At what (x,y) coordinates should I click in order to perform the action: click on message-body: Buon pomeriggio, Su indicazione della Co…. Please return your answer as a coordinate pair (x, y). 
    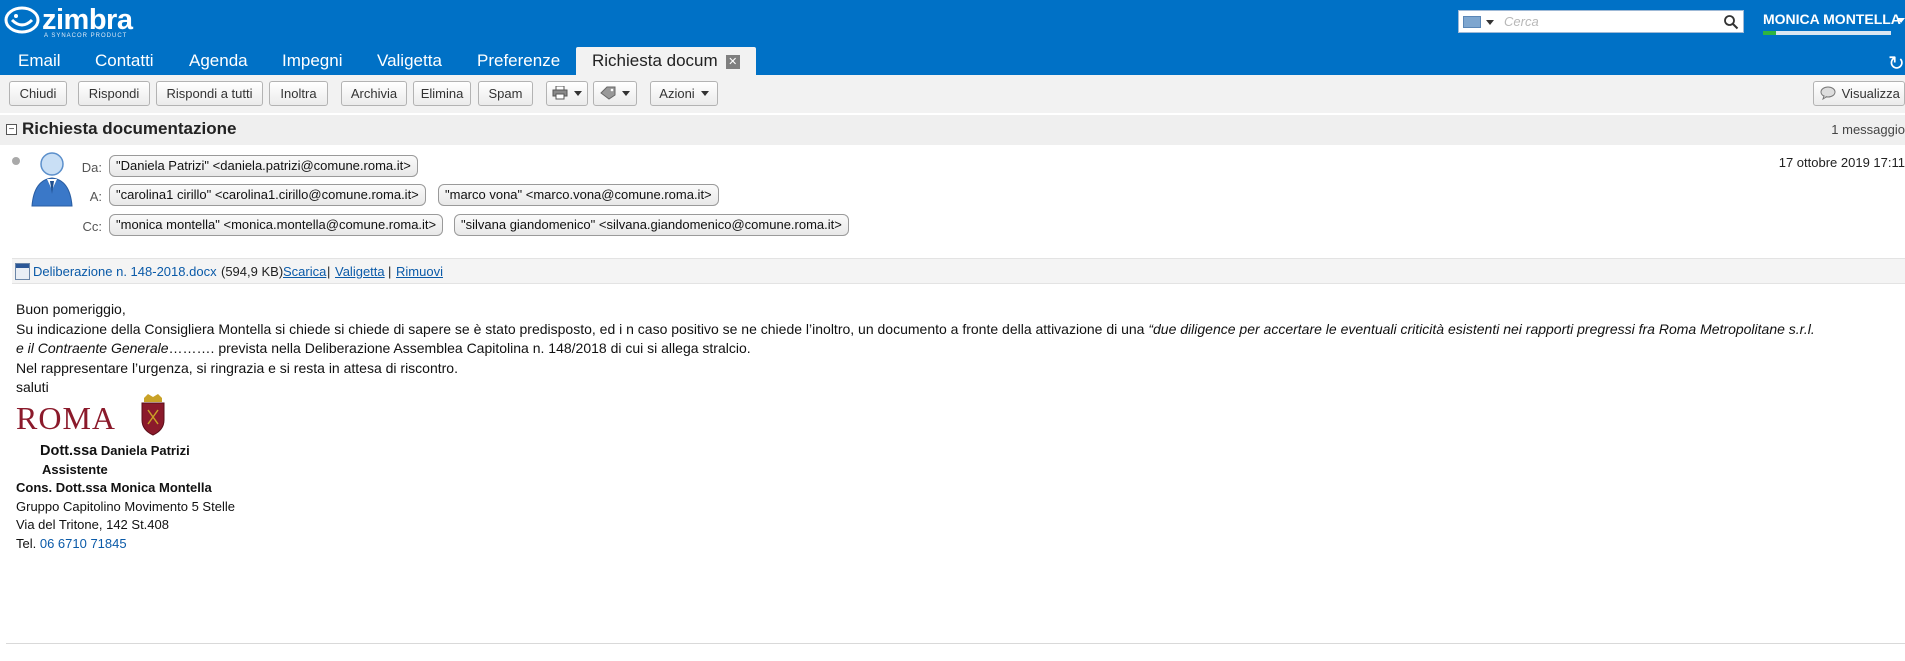
    Looking at the image, I should click on (960, 349).